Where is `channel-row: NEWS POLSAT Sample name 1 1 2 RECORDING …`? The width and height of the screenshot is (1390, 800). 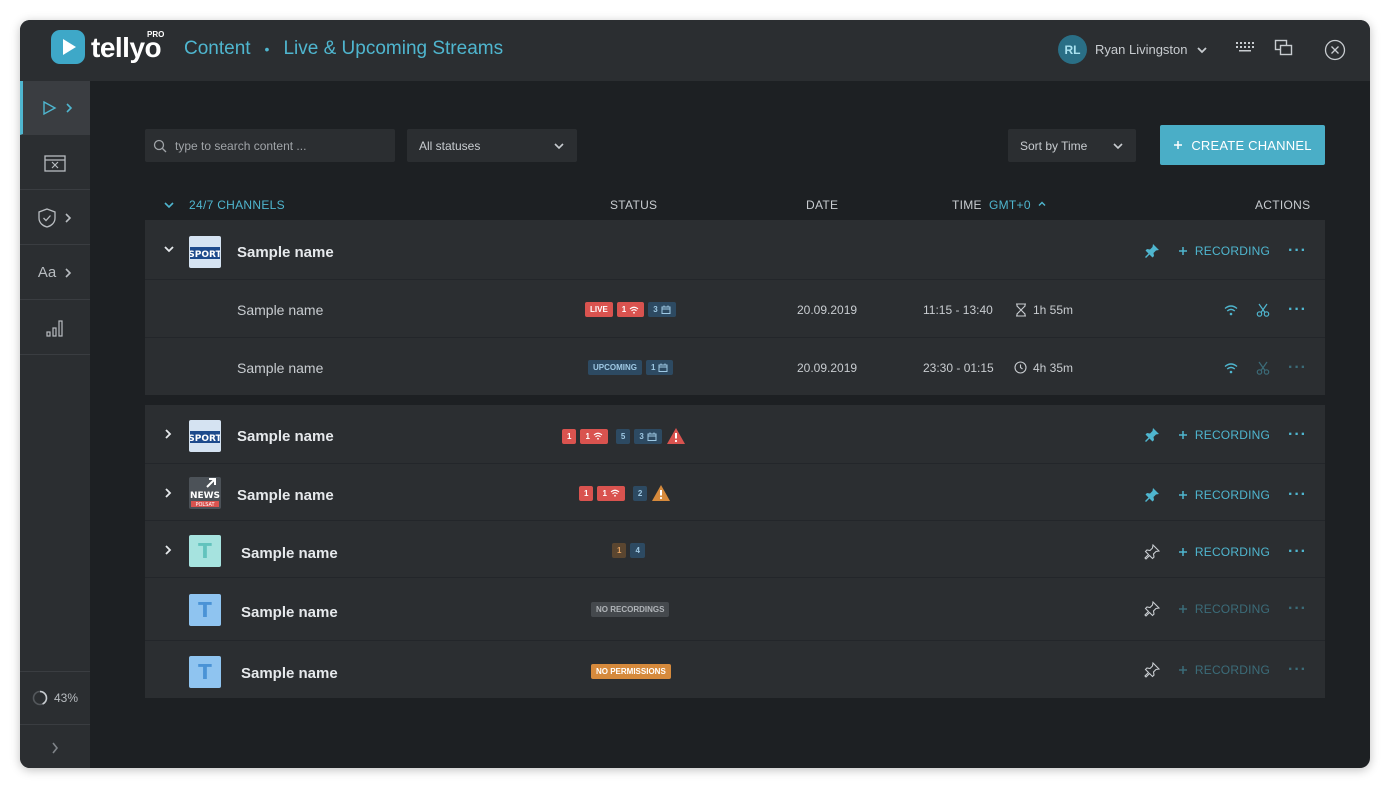 channel-row: NEWS POLSAT Sample name 1 1 2 RECORDING … is located at coordinates (735, 493).